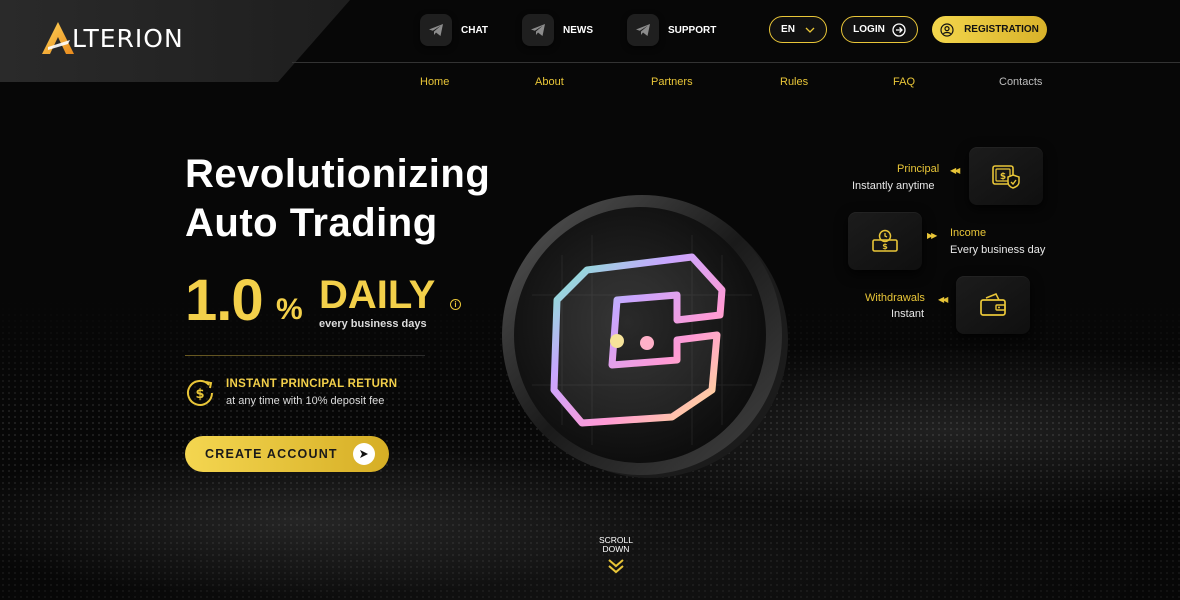 The image size is (1180, 600). I want to click on nav-contacts: Contacts, so click(1020, 82).